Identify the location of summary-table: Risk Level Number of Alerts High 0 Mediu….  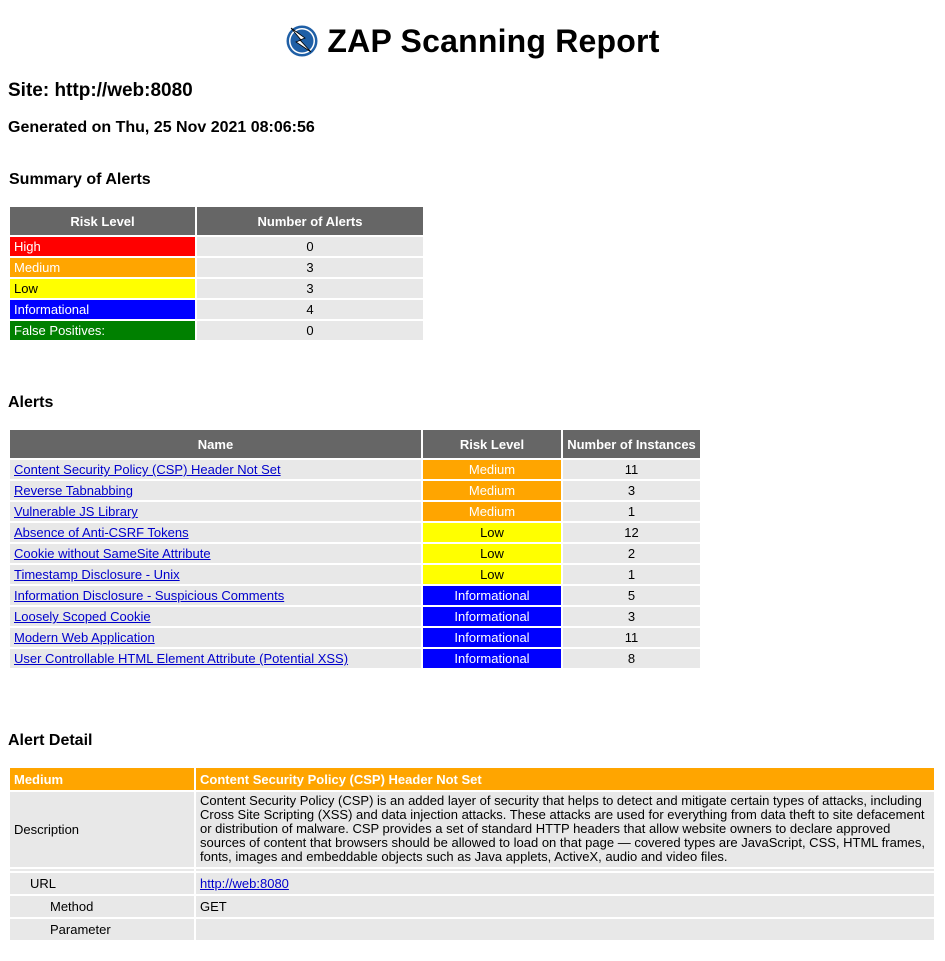
(216, 273).